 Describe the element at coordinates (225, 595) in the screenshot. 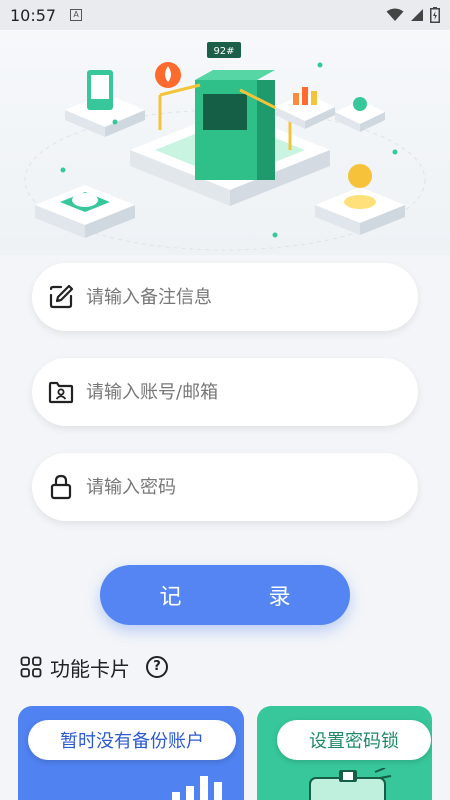

I see `record-button: 记 录` at that location.